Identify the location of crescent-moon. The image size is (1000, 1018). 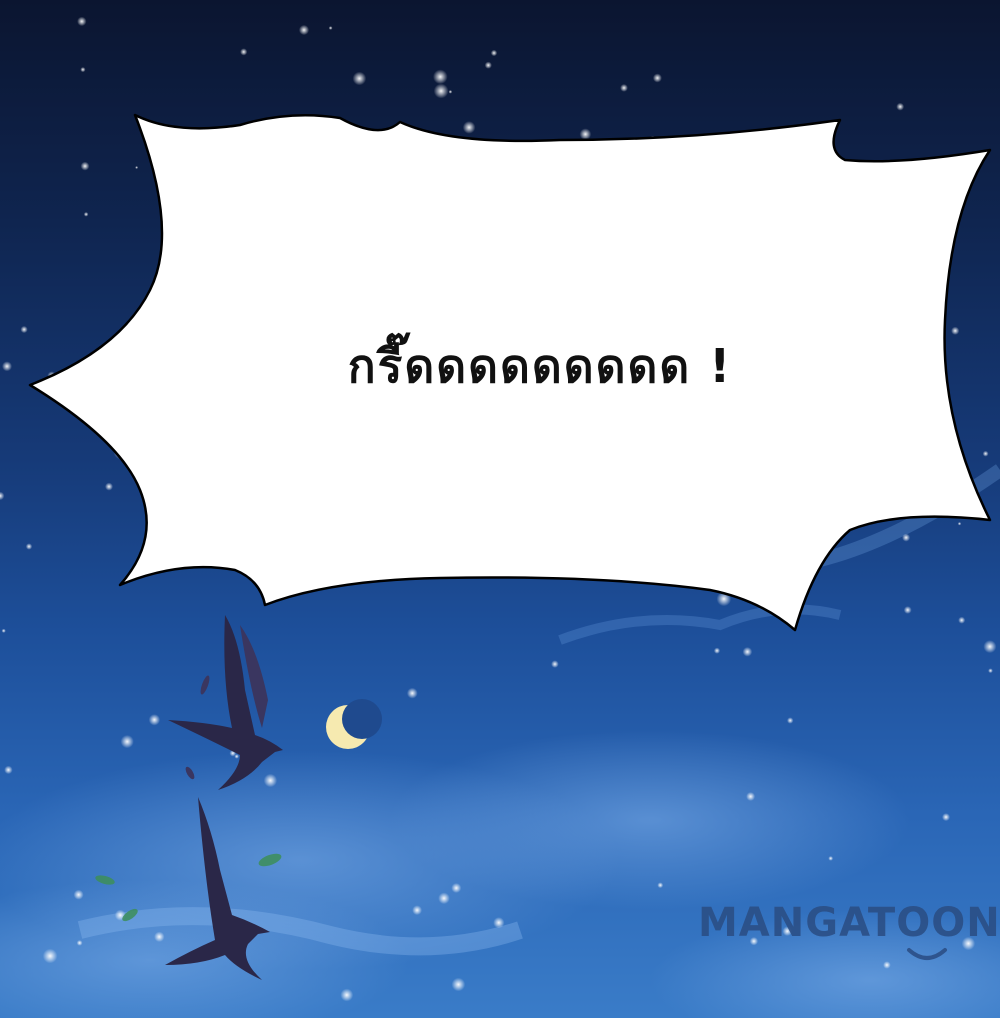
(354, 724).